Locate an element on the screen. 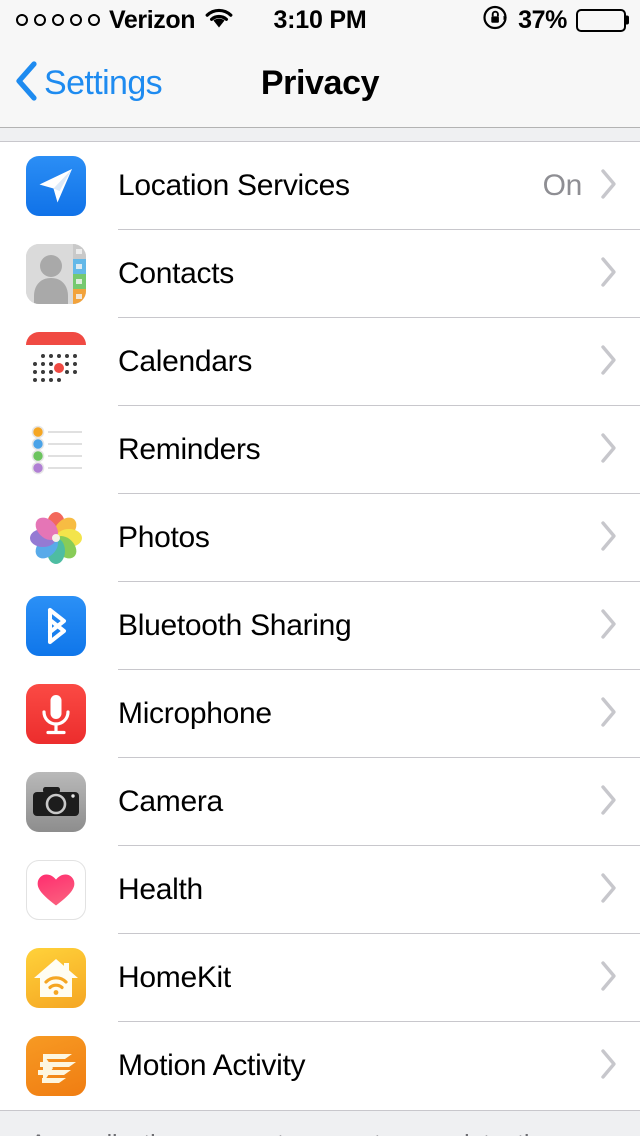 This screenshot has height=1136, width=640. list-item-photos: Photos is located at coordinates (320, 538).